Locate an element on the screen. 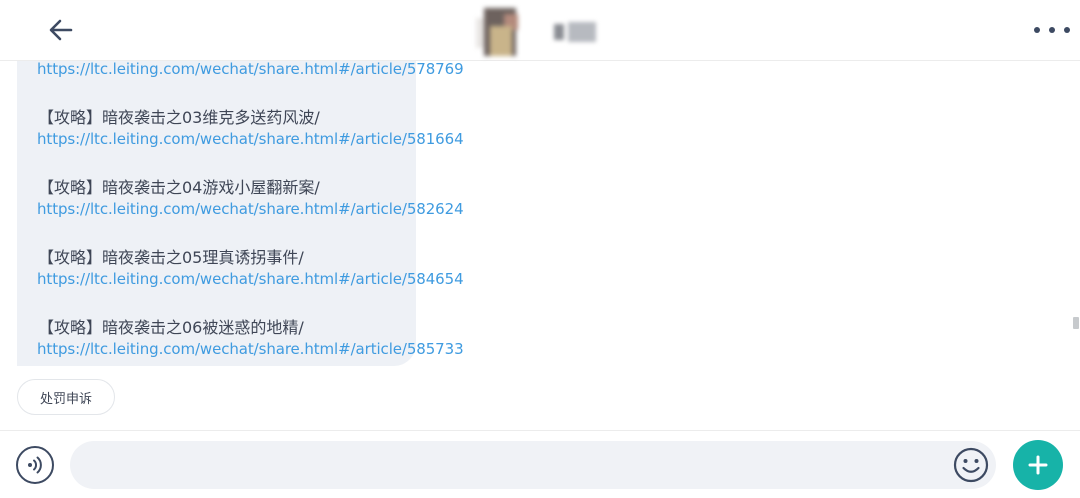  contact-name-redacted is located at coordinates (576, 32).